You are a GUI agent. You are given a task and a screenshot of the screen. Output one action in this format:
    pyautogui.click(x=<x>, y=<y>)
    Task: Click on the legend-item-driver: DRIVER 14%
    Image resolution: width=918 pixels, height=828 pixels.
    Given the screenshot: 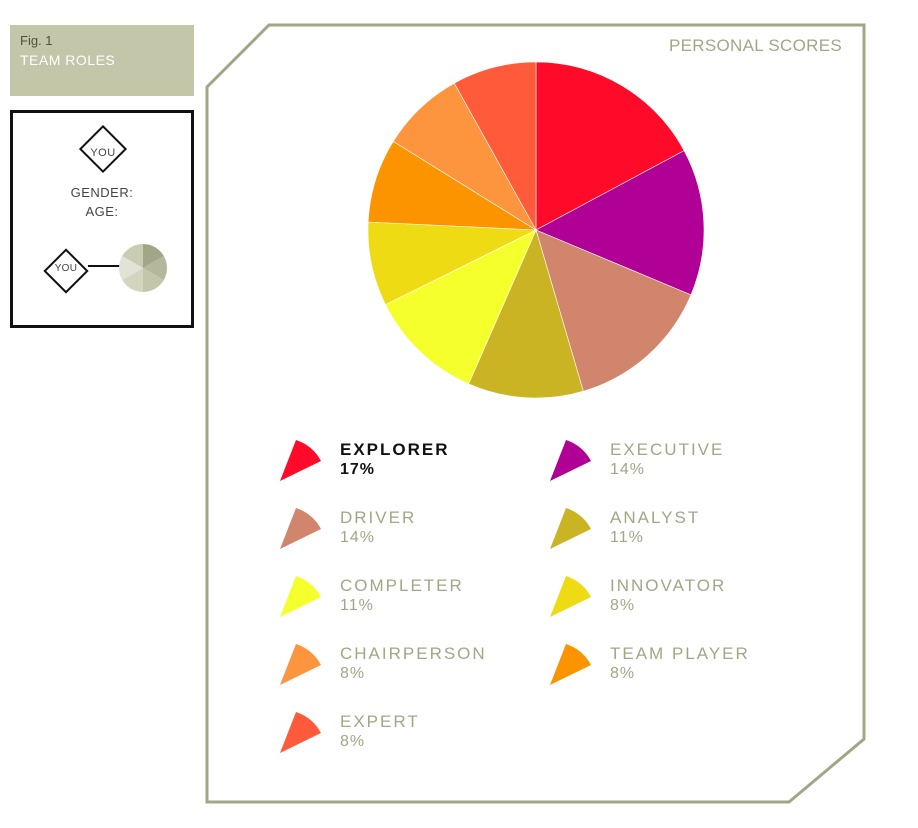 What is the action you would take?
    pyautogui.click(x=400, y=533)
    